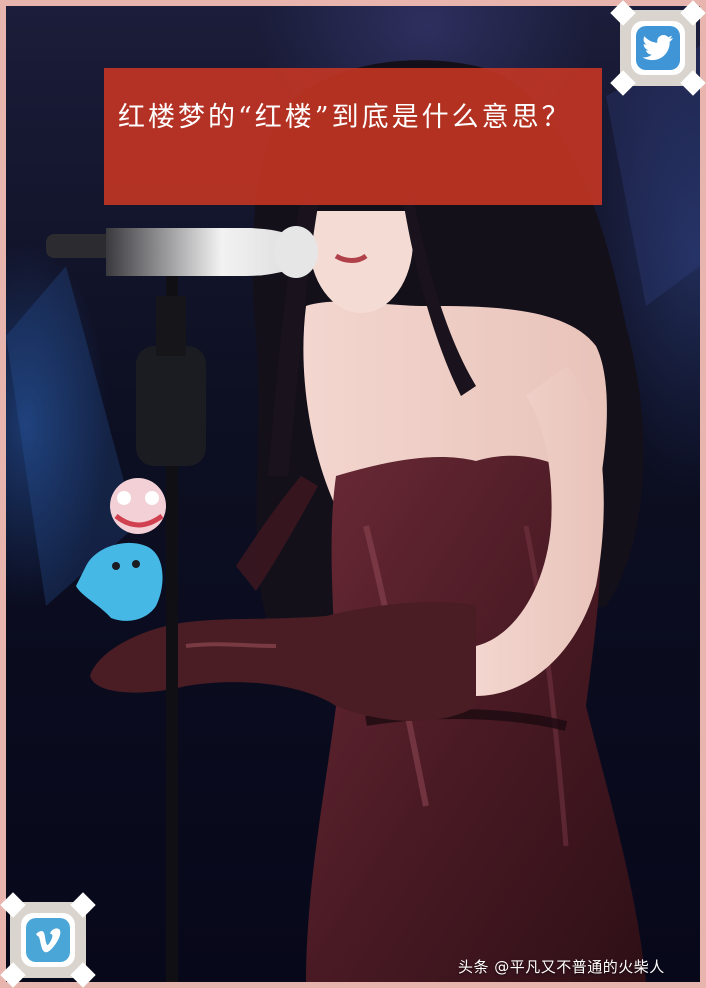 The height and width of the screenshot is (988, 706). I want to click on twitter-icon, so click(658, 48).